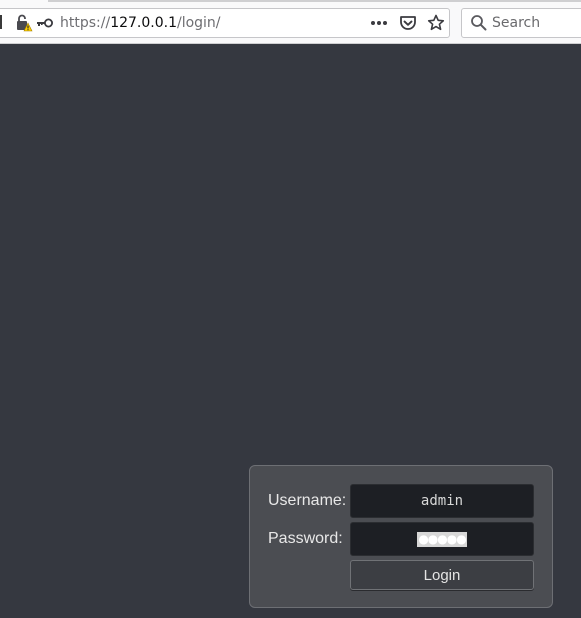 The height and width of the screenshot is (618, 581). What do you see at coordinates (408, 23) in the screenshot?
I see `pocket-icon` at bounding box center [408, 23].